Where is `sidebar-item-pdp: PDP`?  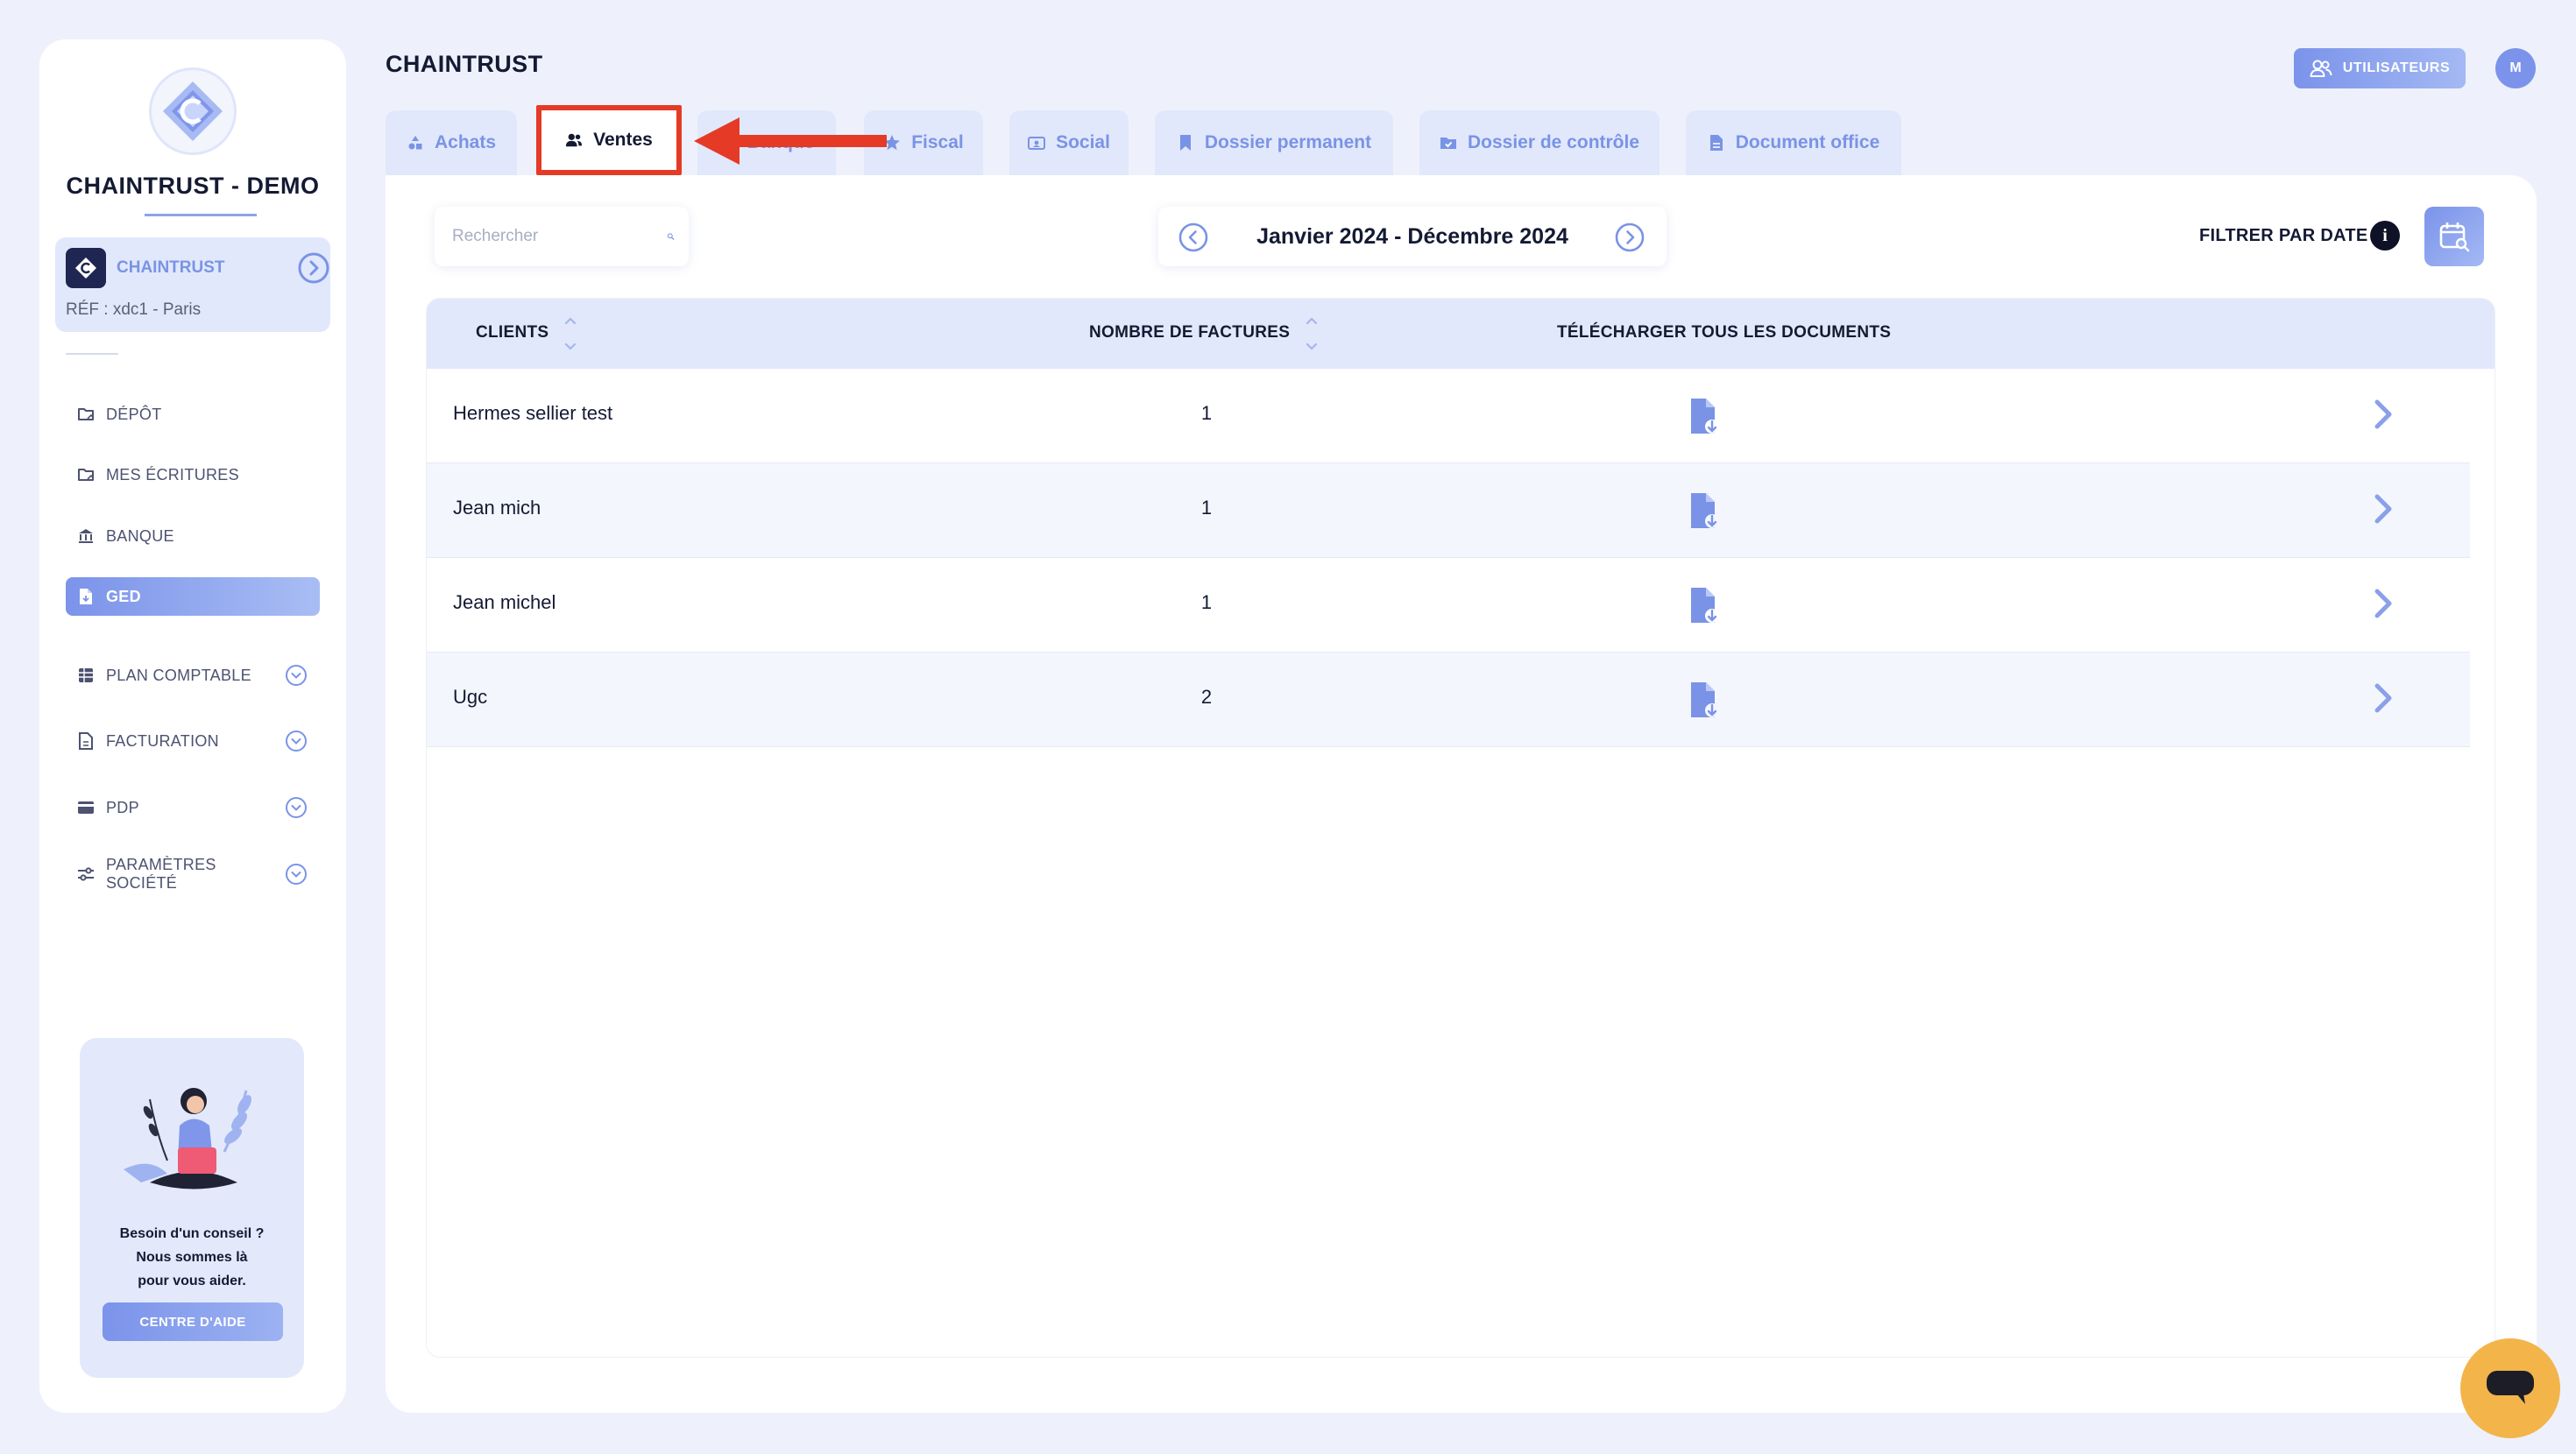 sidebar-item-pdp: PDP is located at coordinates (193, 807).